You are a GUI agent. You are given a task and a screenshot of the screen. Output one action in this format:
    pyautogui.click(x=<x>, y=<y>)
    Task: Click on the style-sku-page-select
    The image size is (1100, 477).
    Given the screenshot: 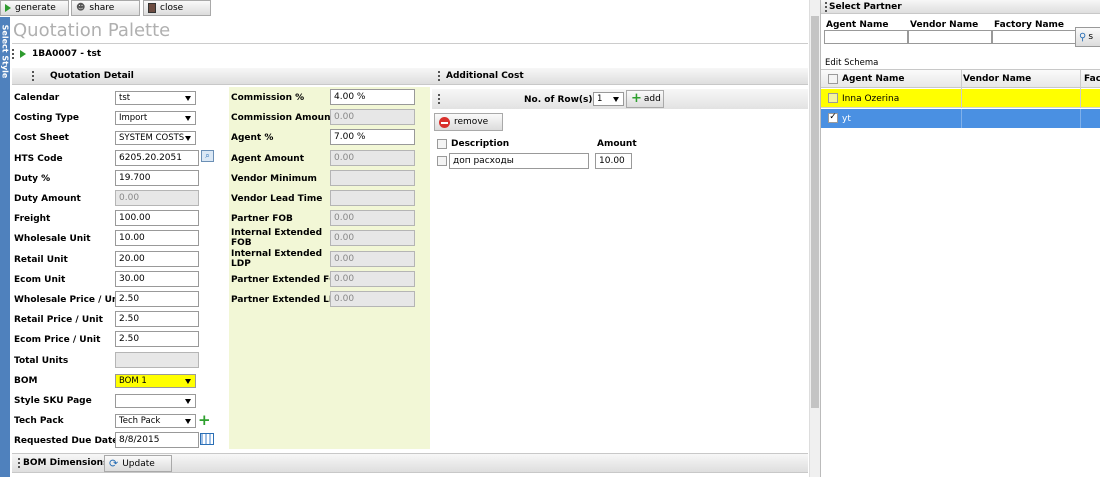 What is the action you would take?
    pyautogui.click(x=155, y=401)
    